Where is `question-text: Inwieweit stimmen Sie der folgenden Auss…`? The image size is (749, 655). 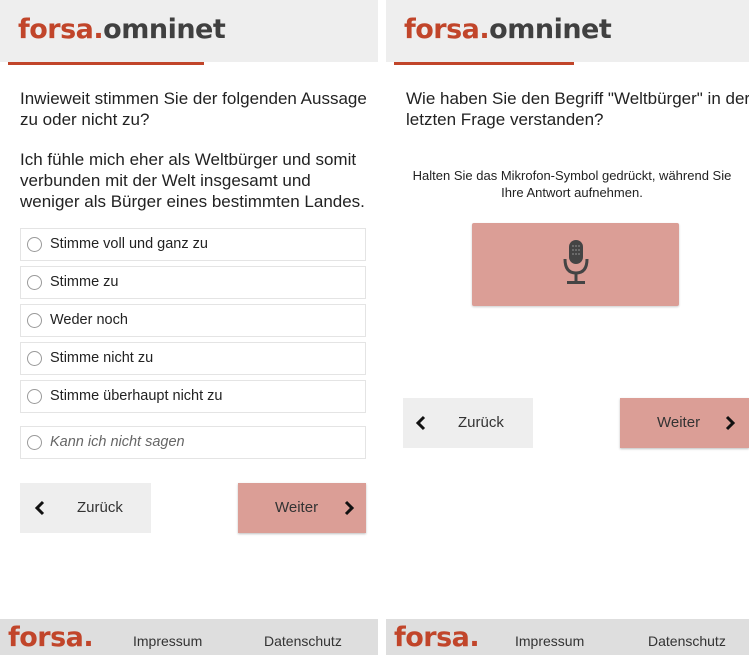 question-text: Inwieweit stimmen Sie der folgenden Auss… is located at coordinates (193, 109).